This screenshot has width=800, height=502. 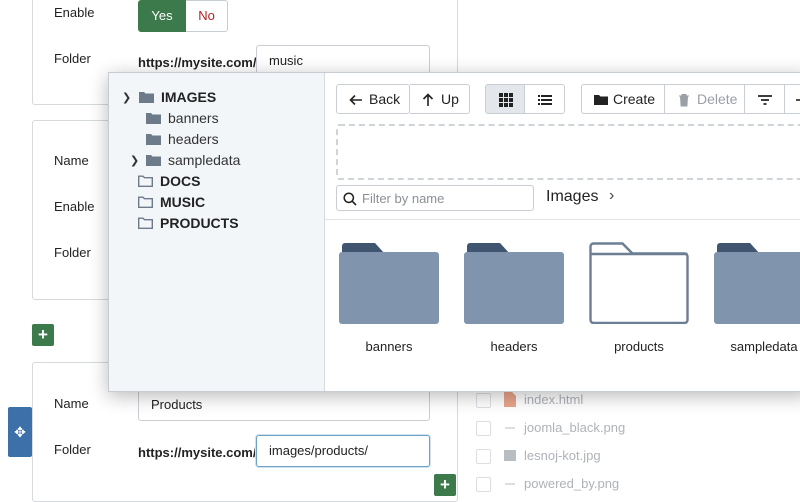 What do you see at coordinates (623, 99) in the screenshot?
I see `create-button: Create` at bounding box center [623, 99].